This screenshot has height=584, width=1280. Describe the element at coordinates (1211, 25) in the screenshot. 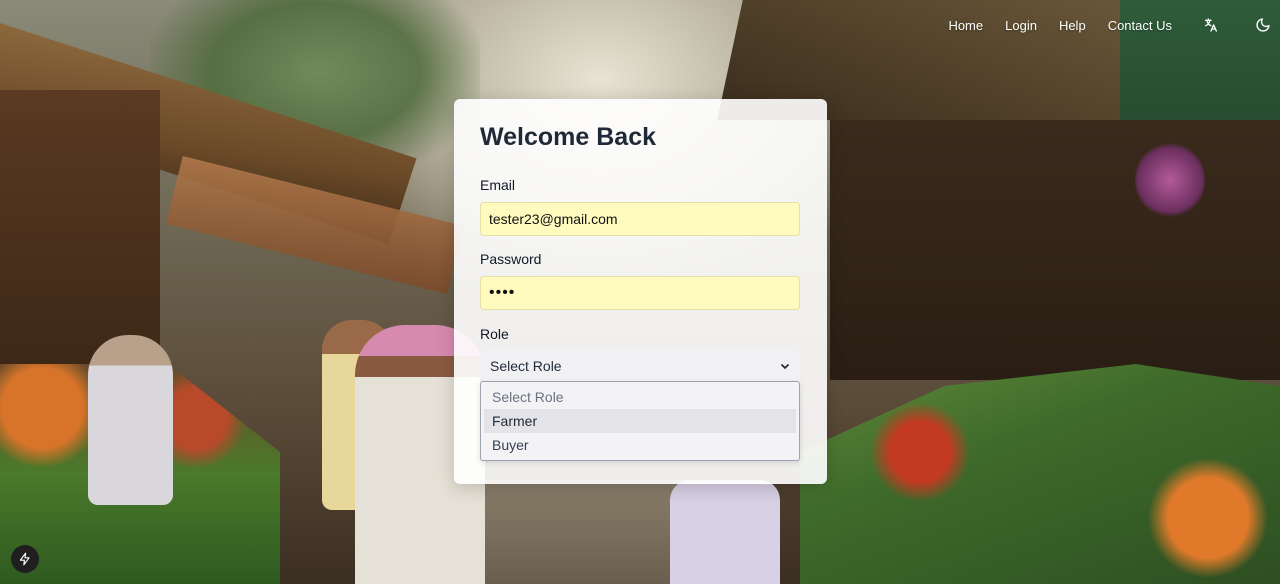

I see `translate-icon` at that location.